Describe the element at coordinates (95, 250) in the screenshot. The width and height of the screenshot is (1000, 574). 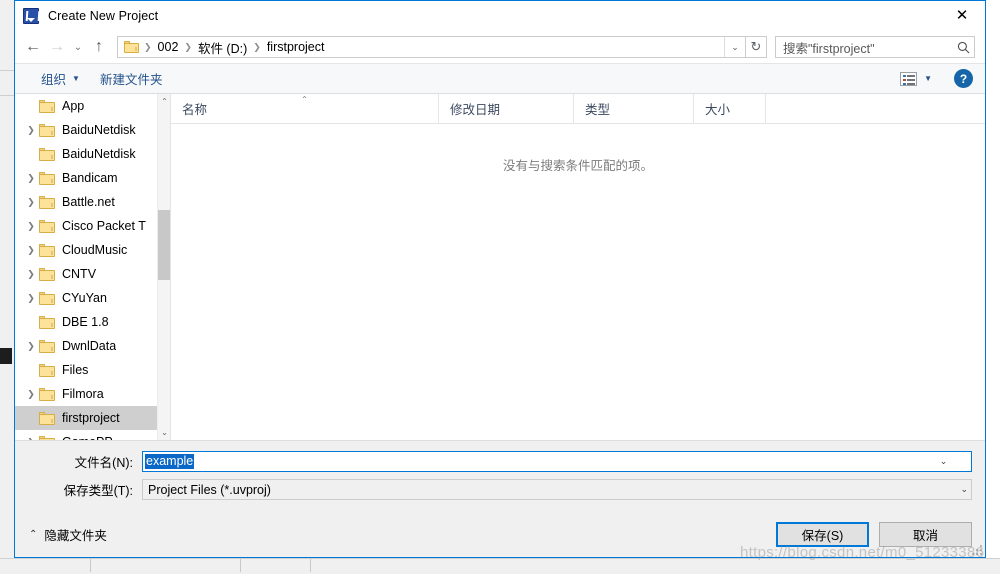
I see `tree-item-label: CloudMusic` at that location.